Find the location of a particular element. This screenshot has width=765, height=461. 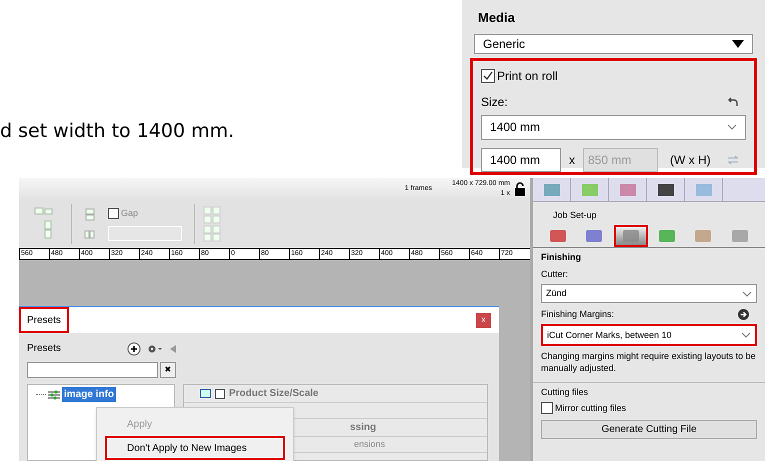

margins-label: Finishing Margins: is located at coordinates (577, 314).